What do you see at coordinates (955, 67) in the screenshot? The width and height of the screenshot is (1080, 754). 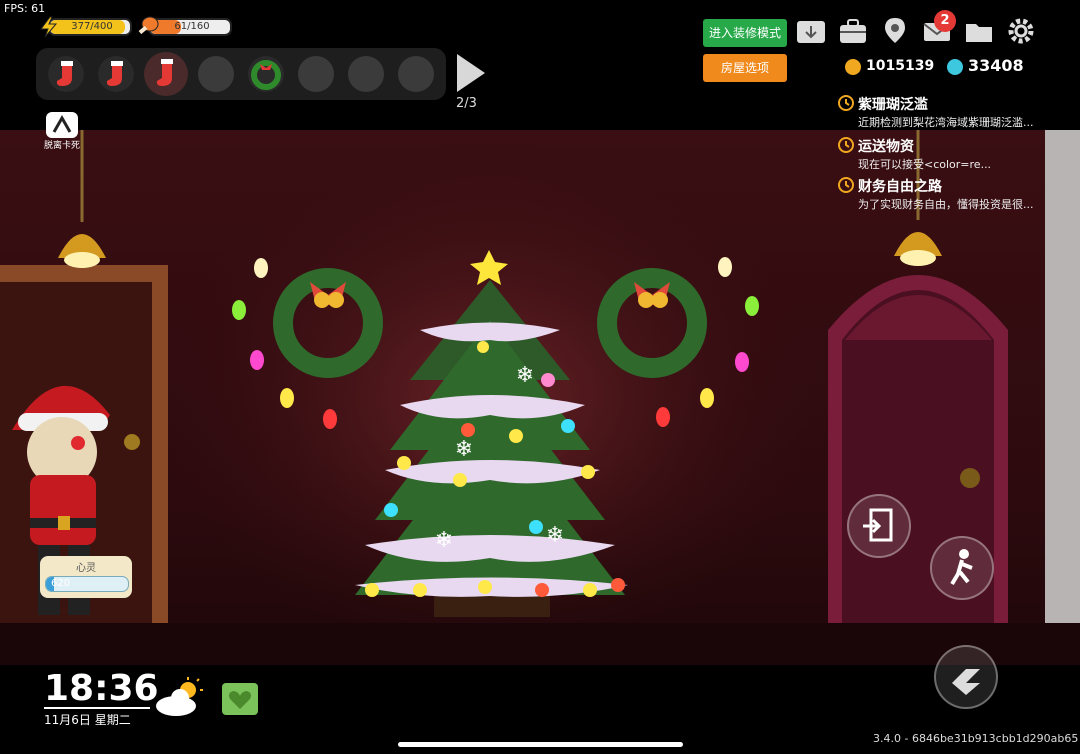 I see `gem-icon` at bounding box center [955, 67].